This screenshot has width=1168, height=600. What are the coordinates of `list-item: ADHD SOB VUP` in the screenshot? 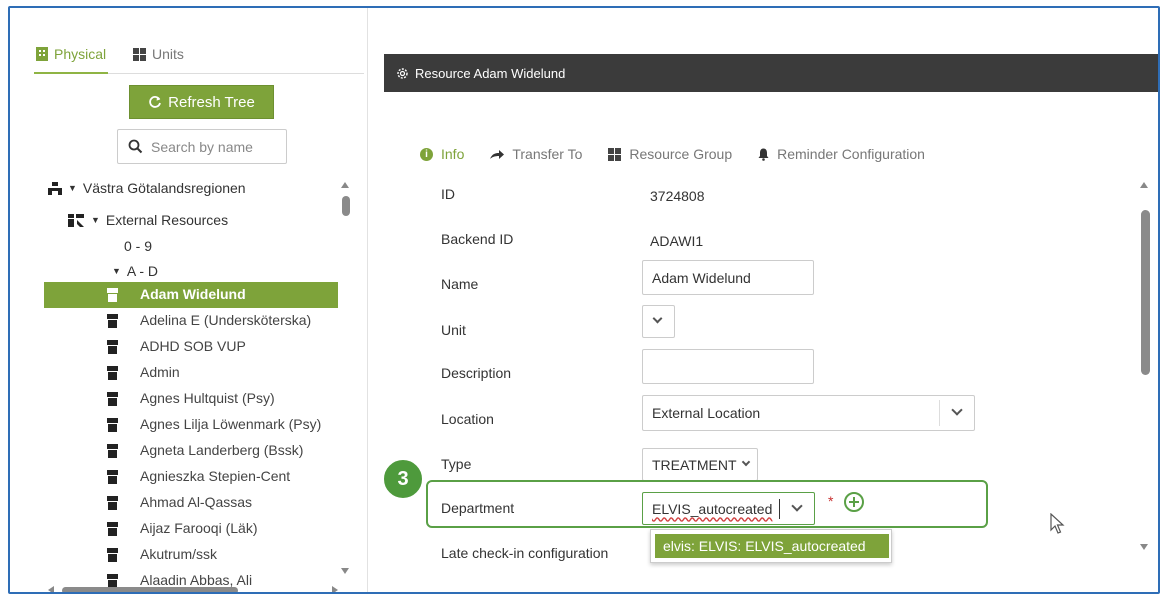 It's located at (191, 347).